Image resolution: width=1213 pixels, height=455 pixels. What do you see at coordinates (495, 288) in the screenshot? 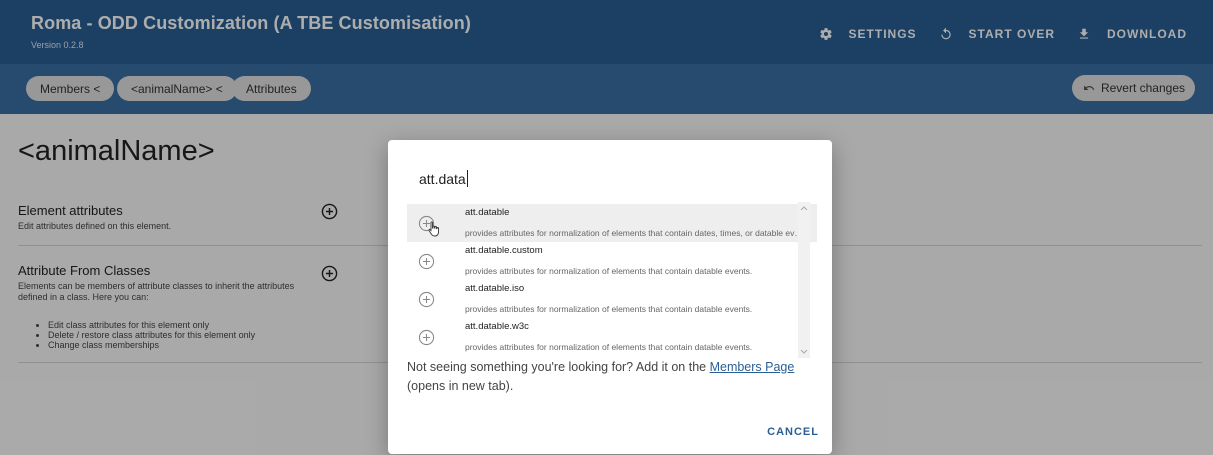
I see `class-name: att.datable.iso` at bounding box center [495, 288].